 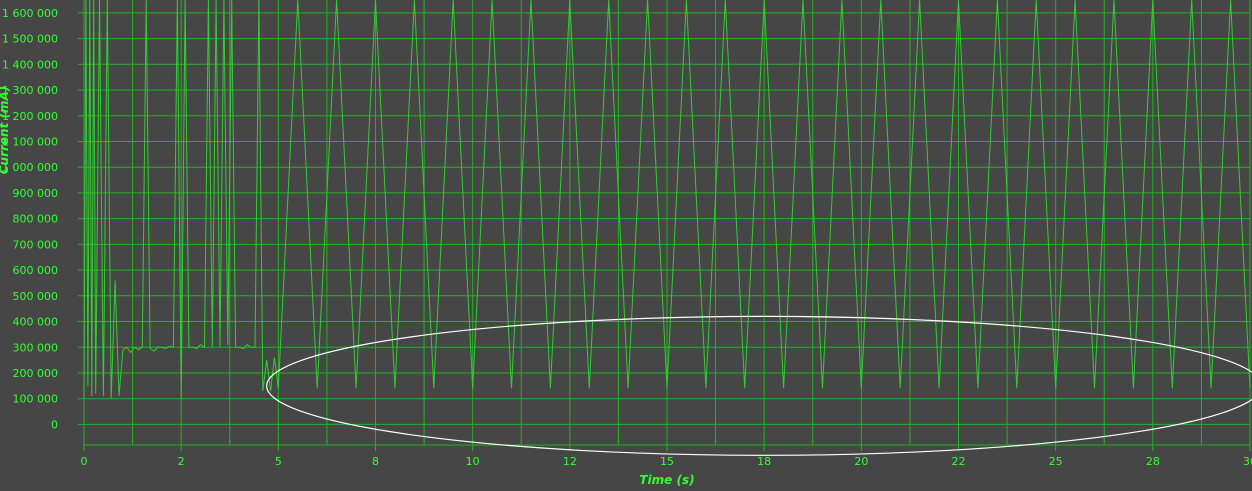 What do you see at coordinates (84, 461) in the screenshot?
I see `x-tick-label: 0` at bounding box center [84, 461].